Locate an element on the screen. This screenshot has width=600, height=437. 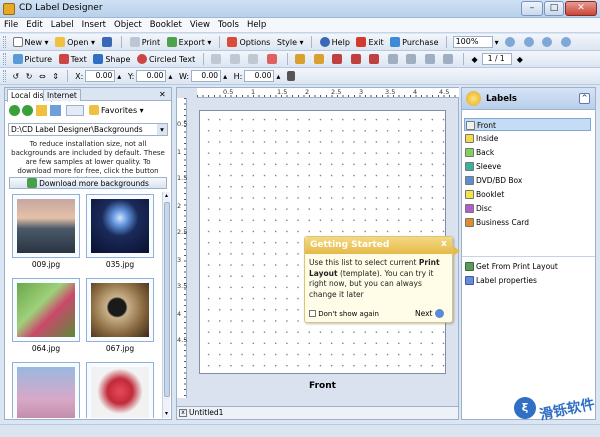
scroll-thumb is located at coordinates (167, 299).